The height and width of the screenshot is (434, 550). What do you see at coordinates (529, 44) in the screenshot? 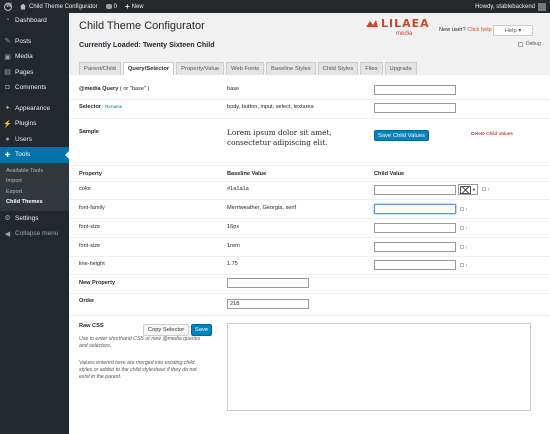
I see `debug-toggle: Debug` at bounding box center [529, 44].